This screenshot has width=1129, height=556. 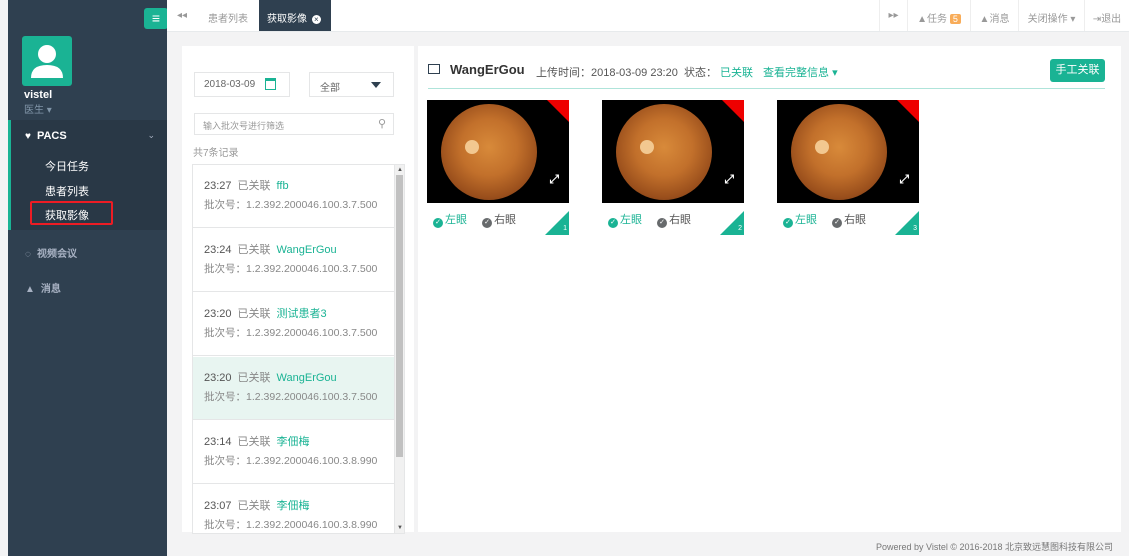 What do you see at coordinates (700, 73) in the screenshot?
I see `state-label: 状态：` at bounding box center [700, 73].